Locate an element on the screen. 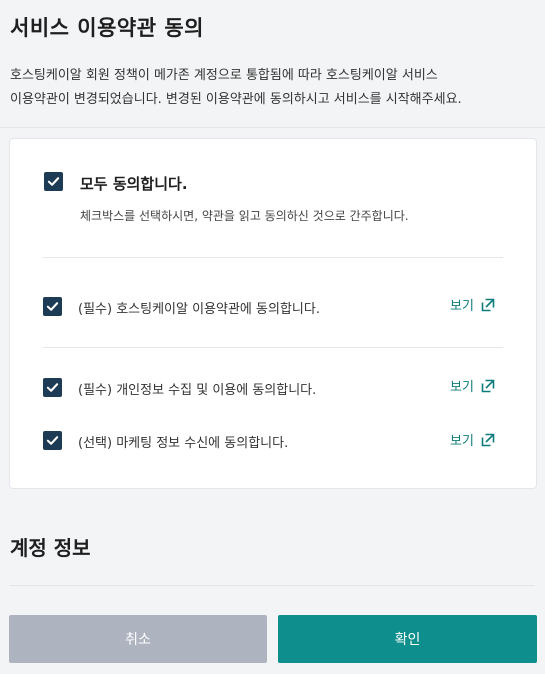 Image resolution: width=545 pixels, height=674 pixels. terms-of-service-checkbox is located at coordinates (52, 306).